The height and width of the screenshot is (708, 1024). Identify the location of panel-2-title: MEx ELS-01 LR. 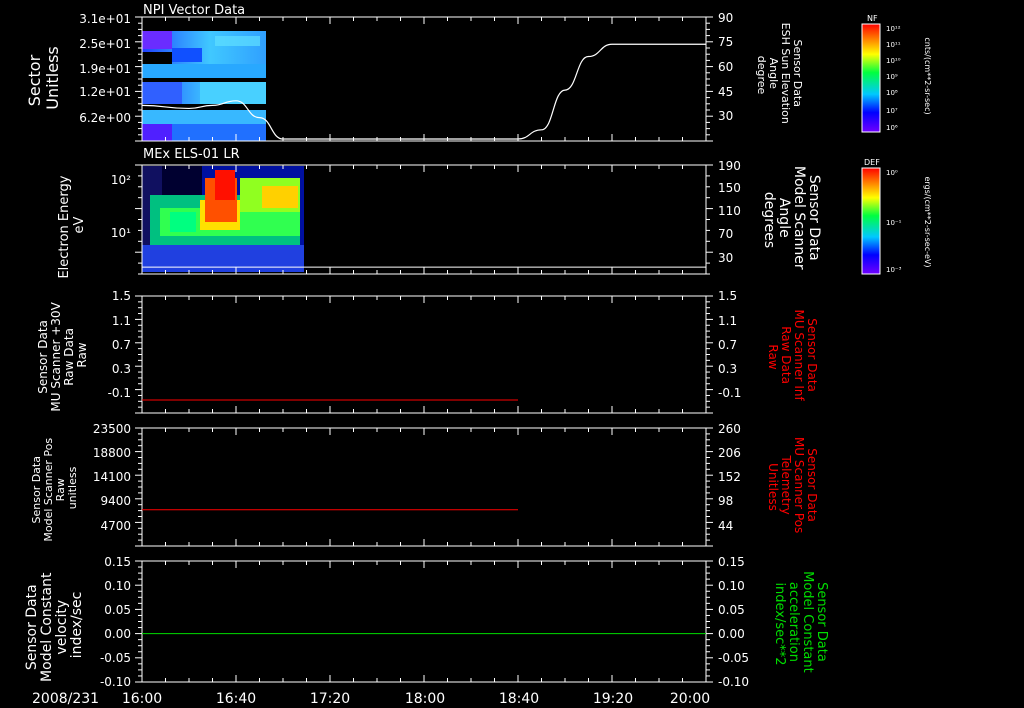
(191, 154).